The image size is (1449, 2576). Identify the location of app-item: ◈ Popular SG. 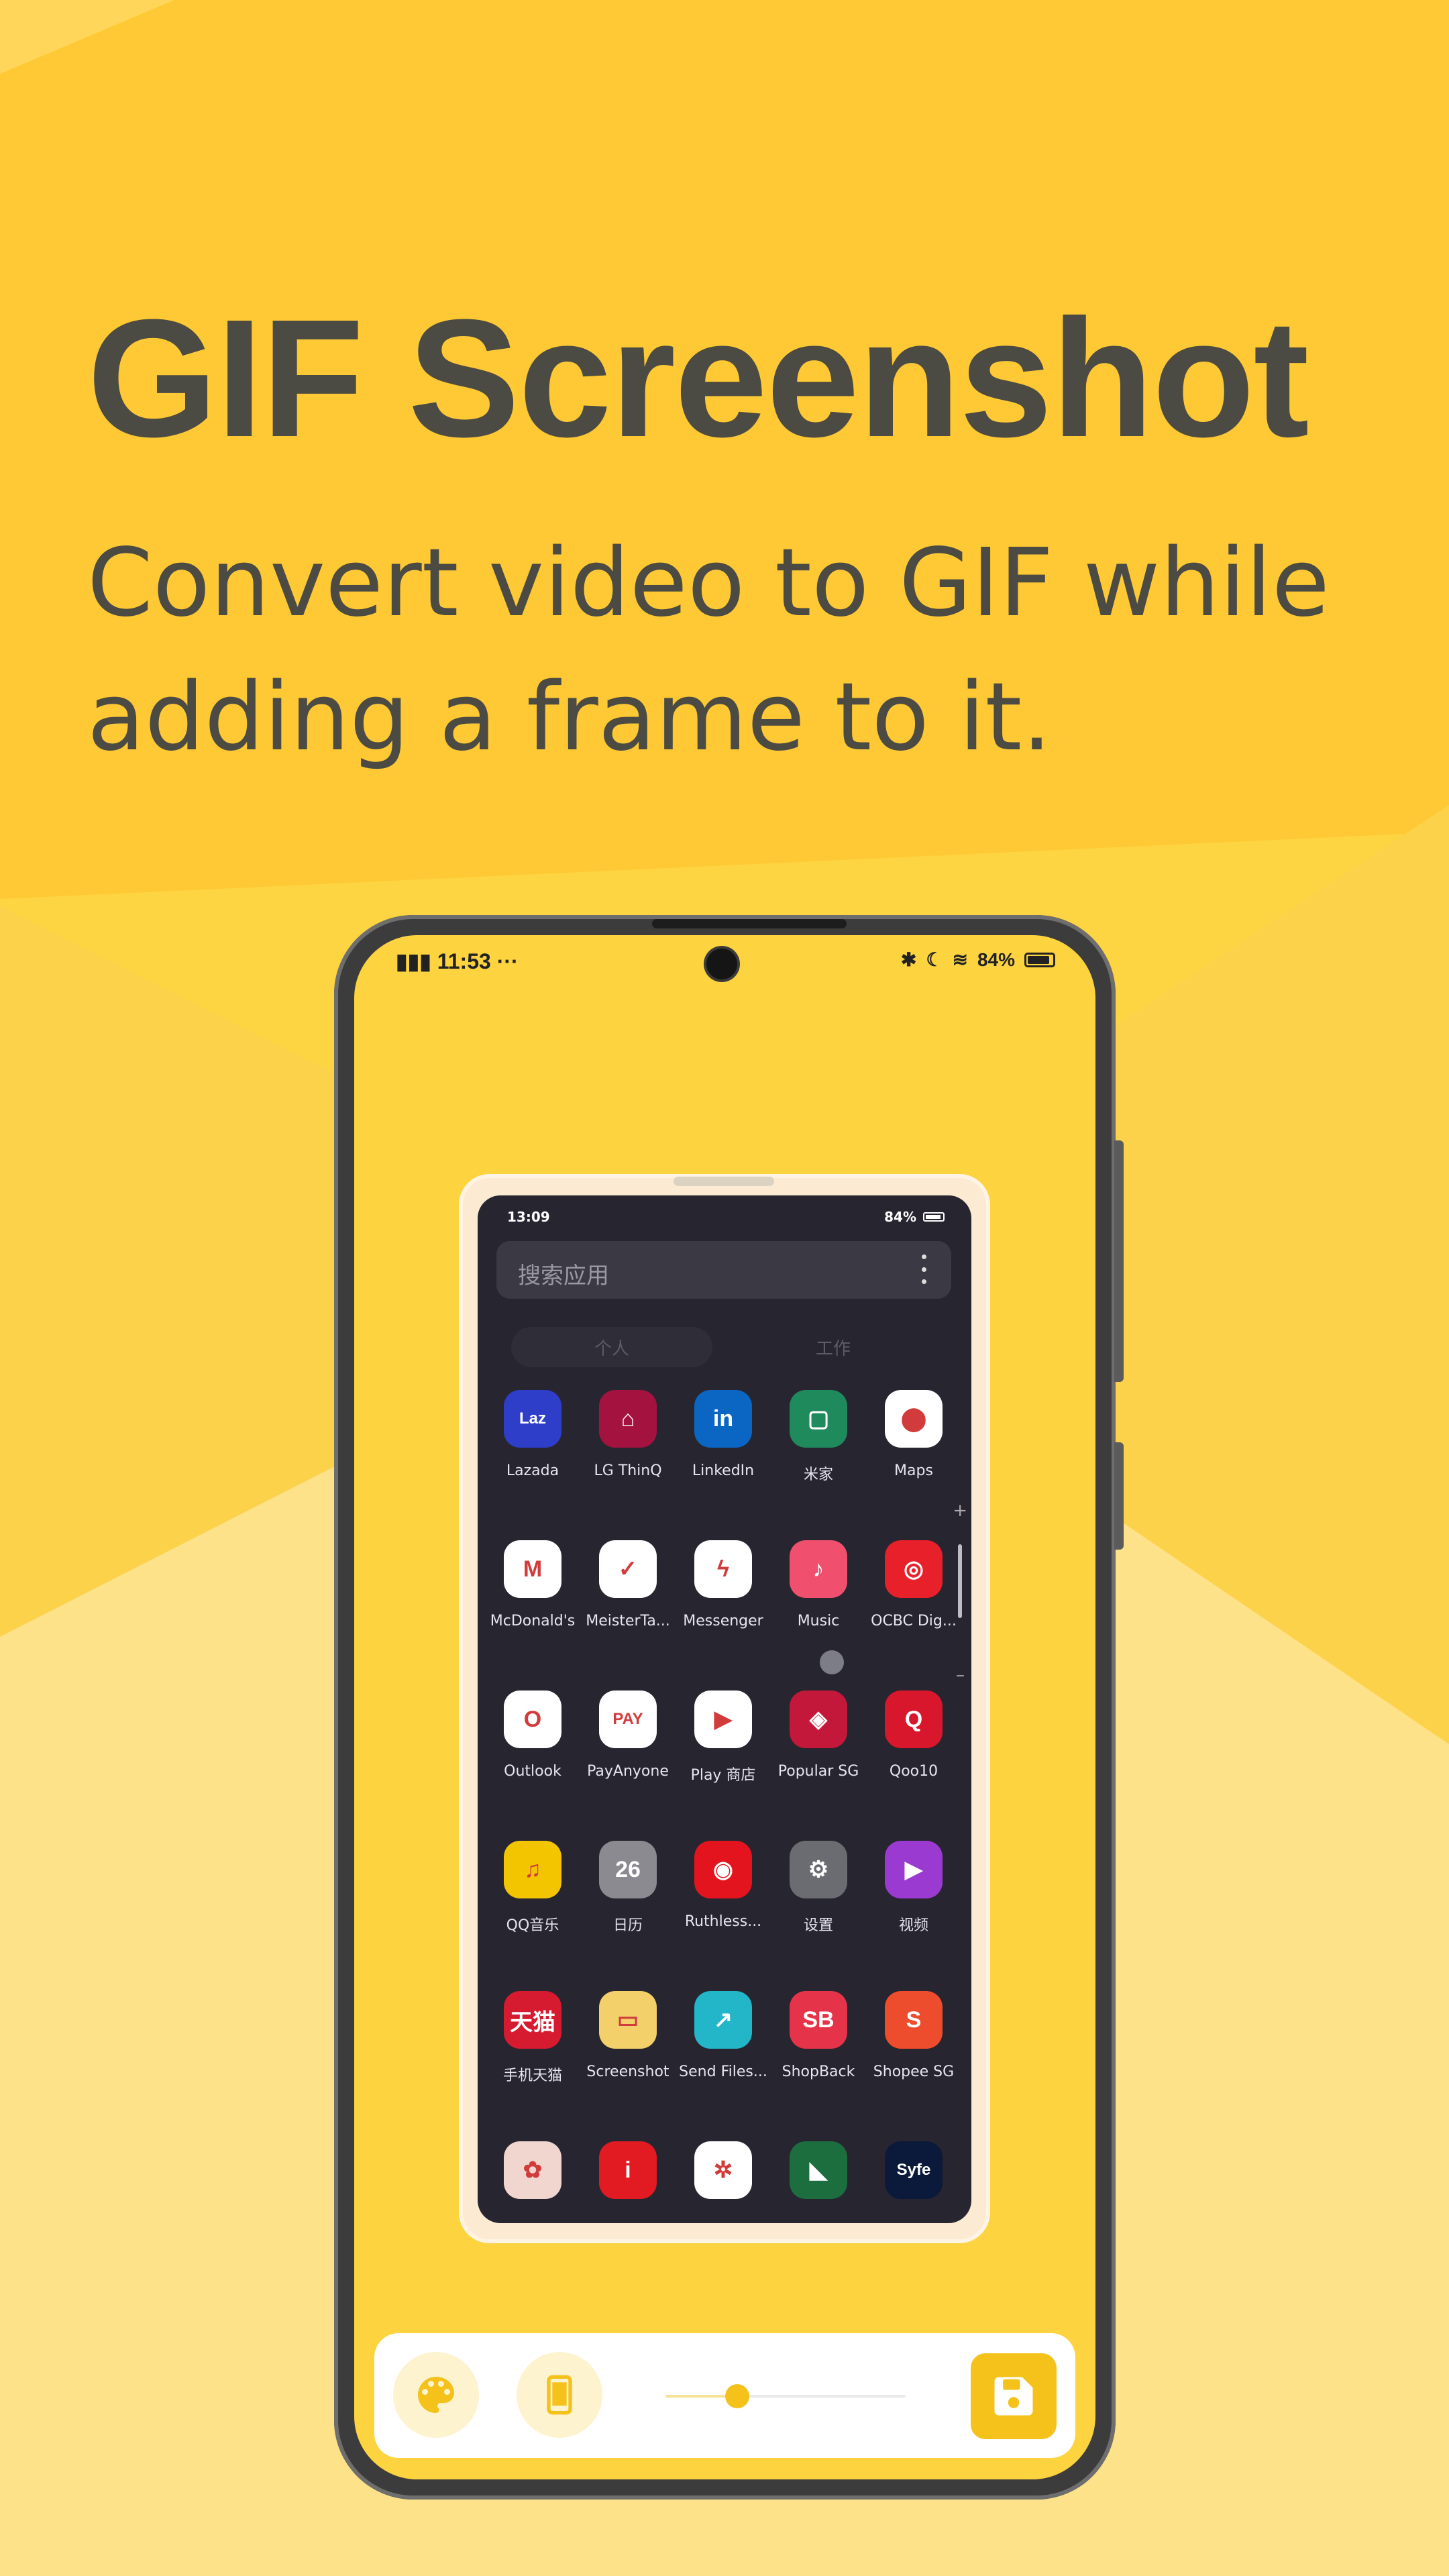
(818, 1757).